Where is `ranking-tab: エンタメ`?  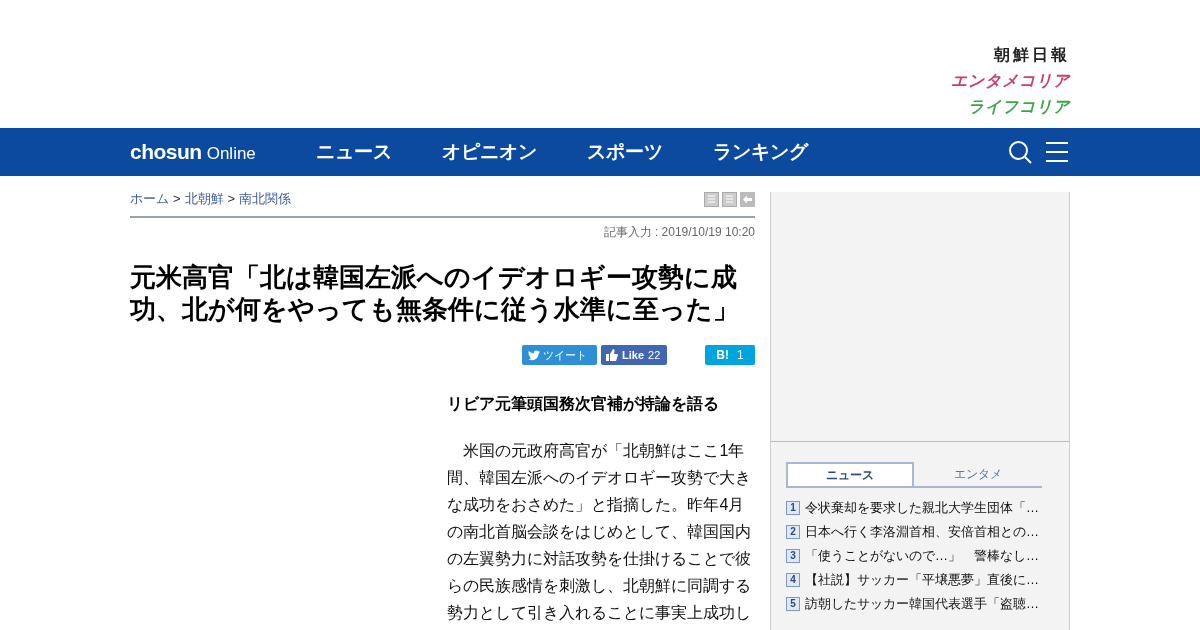
ranking-tab: エンタメ is located at coordinates (978, 474).